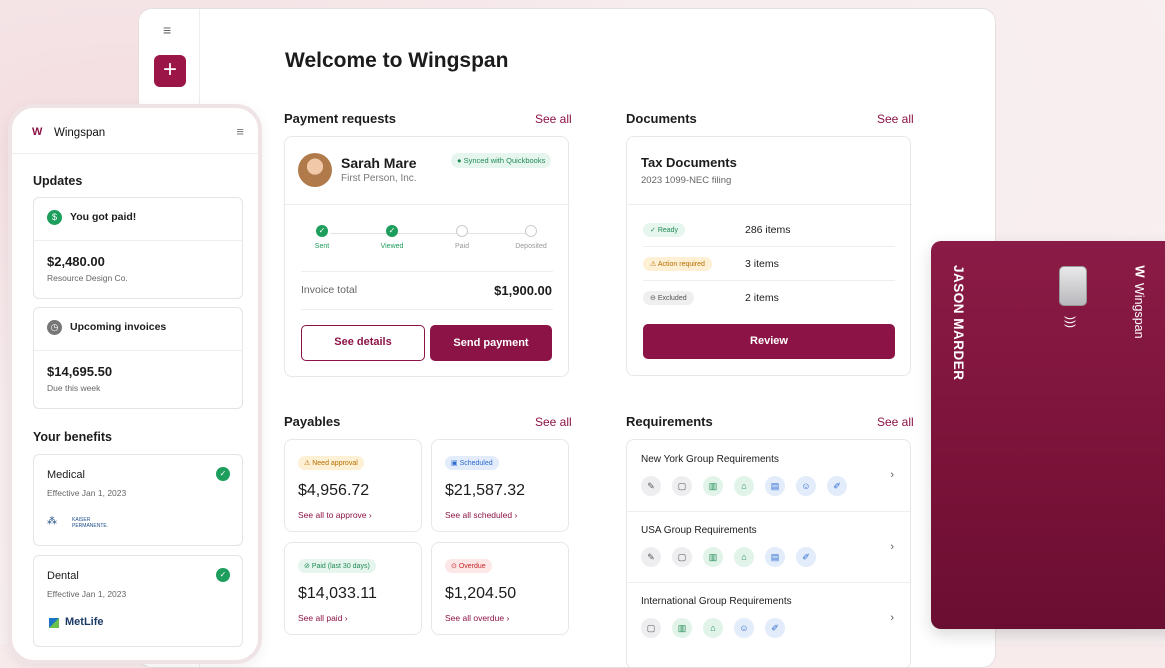 The image size is (1165, 668). Describe the element at coordinates (806, 486) in the screenshot. I see `user-icon: ☺` at that location.